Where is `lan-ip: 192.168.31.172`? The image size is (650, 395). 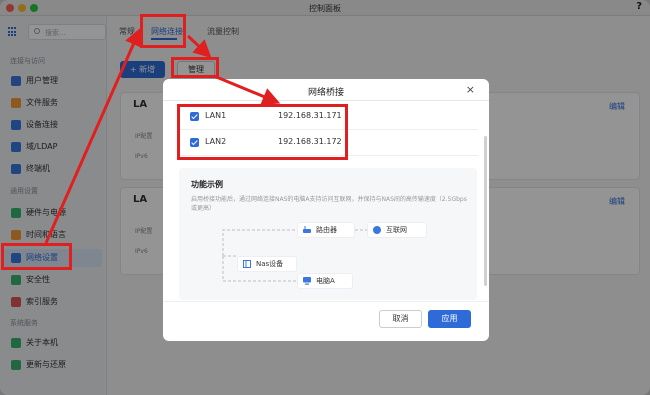 lan-ip: 192.168.31.172 is located at coordinates (310, 141).